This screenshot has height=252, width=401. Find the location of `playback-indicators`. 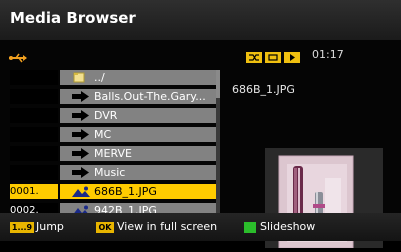

playback-indicators is located at coordinates (274, 56).